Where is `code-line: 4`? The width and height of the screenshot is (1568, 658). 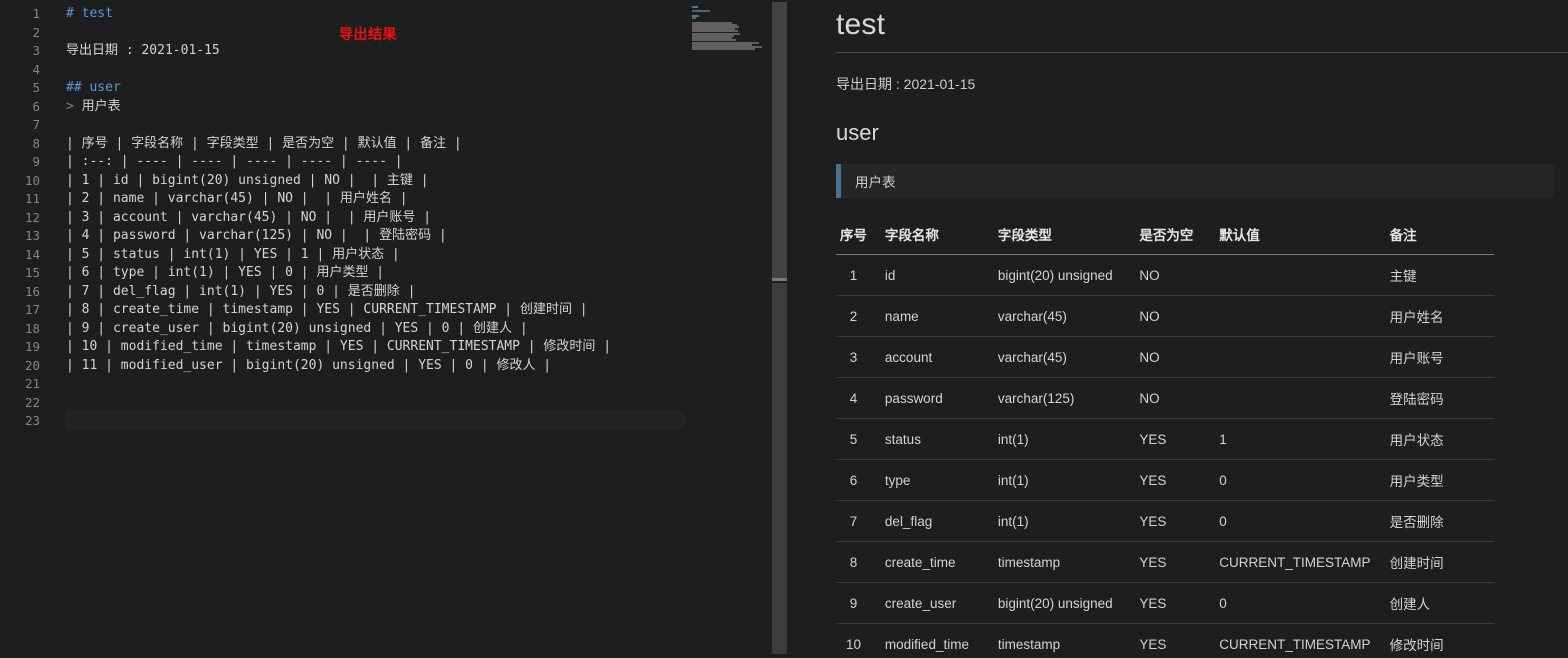 code-line: 4 is located at coordinates (345, 70).